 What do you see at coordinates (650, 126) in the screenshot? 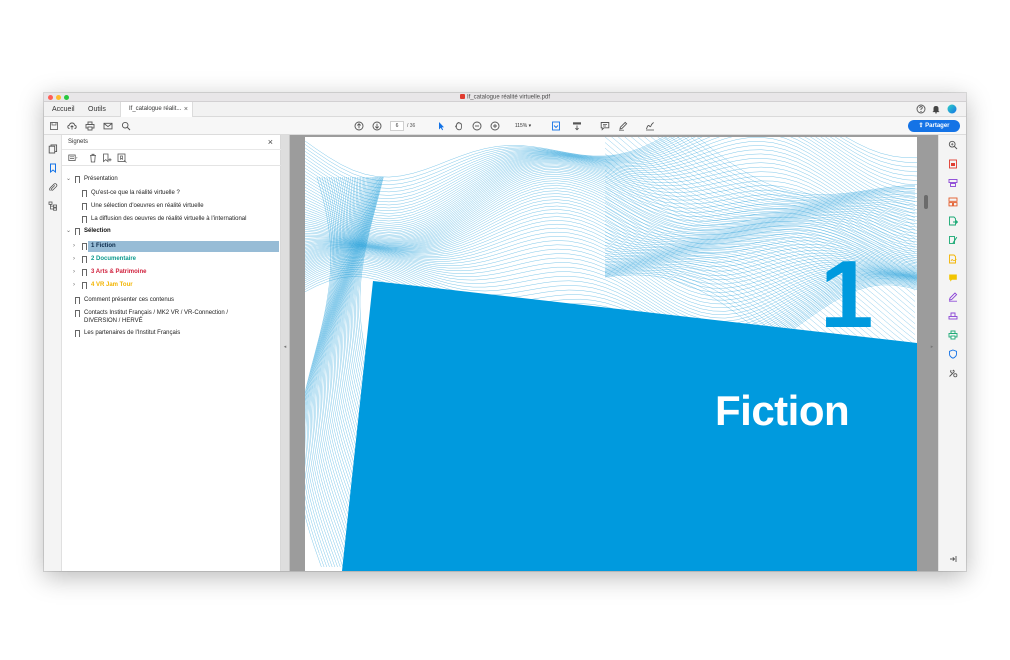
I see `sign-icon` at bounding box center [650, 126].